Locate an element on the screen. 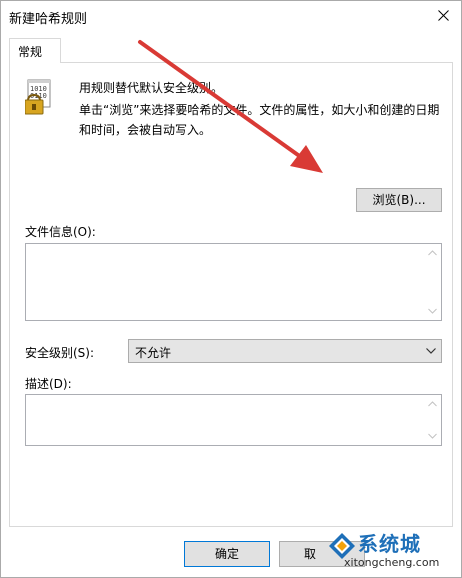 The width and height of the screenshot is (462, 578). title-bar: 新建哈希规则 is located at coordinates (231, 16).